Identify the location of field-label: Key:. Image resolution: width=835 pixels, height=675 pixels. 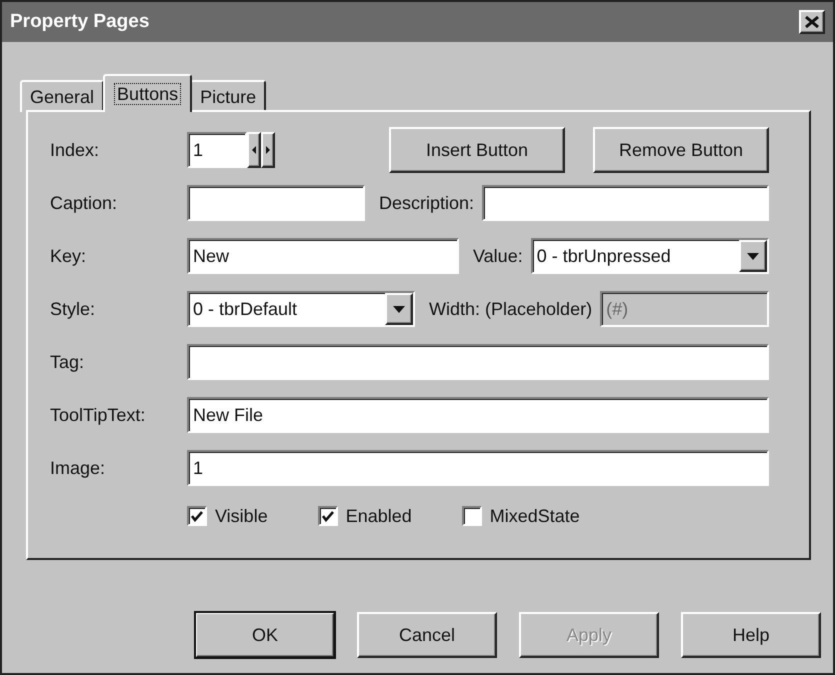
(69, 256).